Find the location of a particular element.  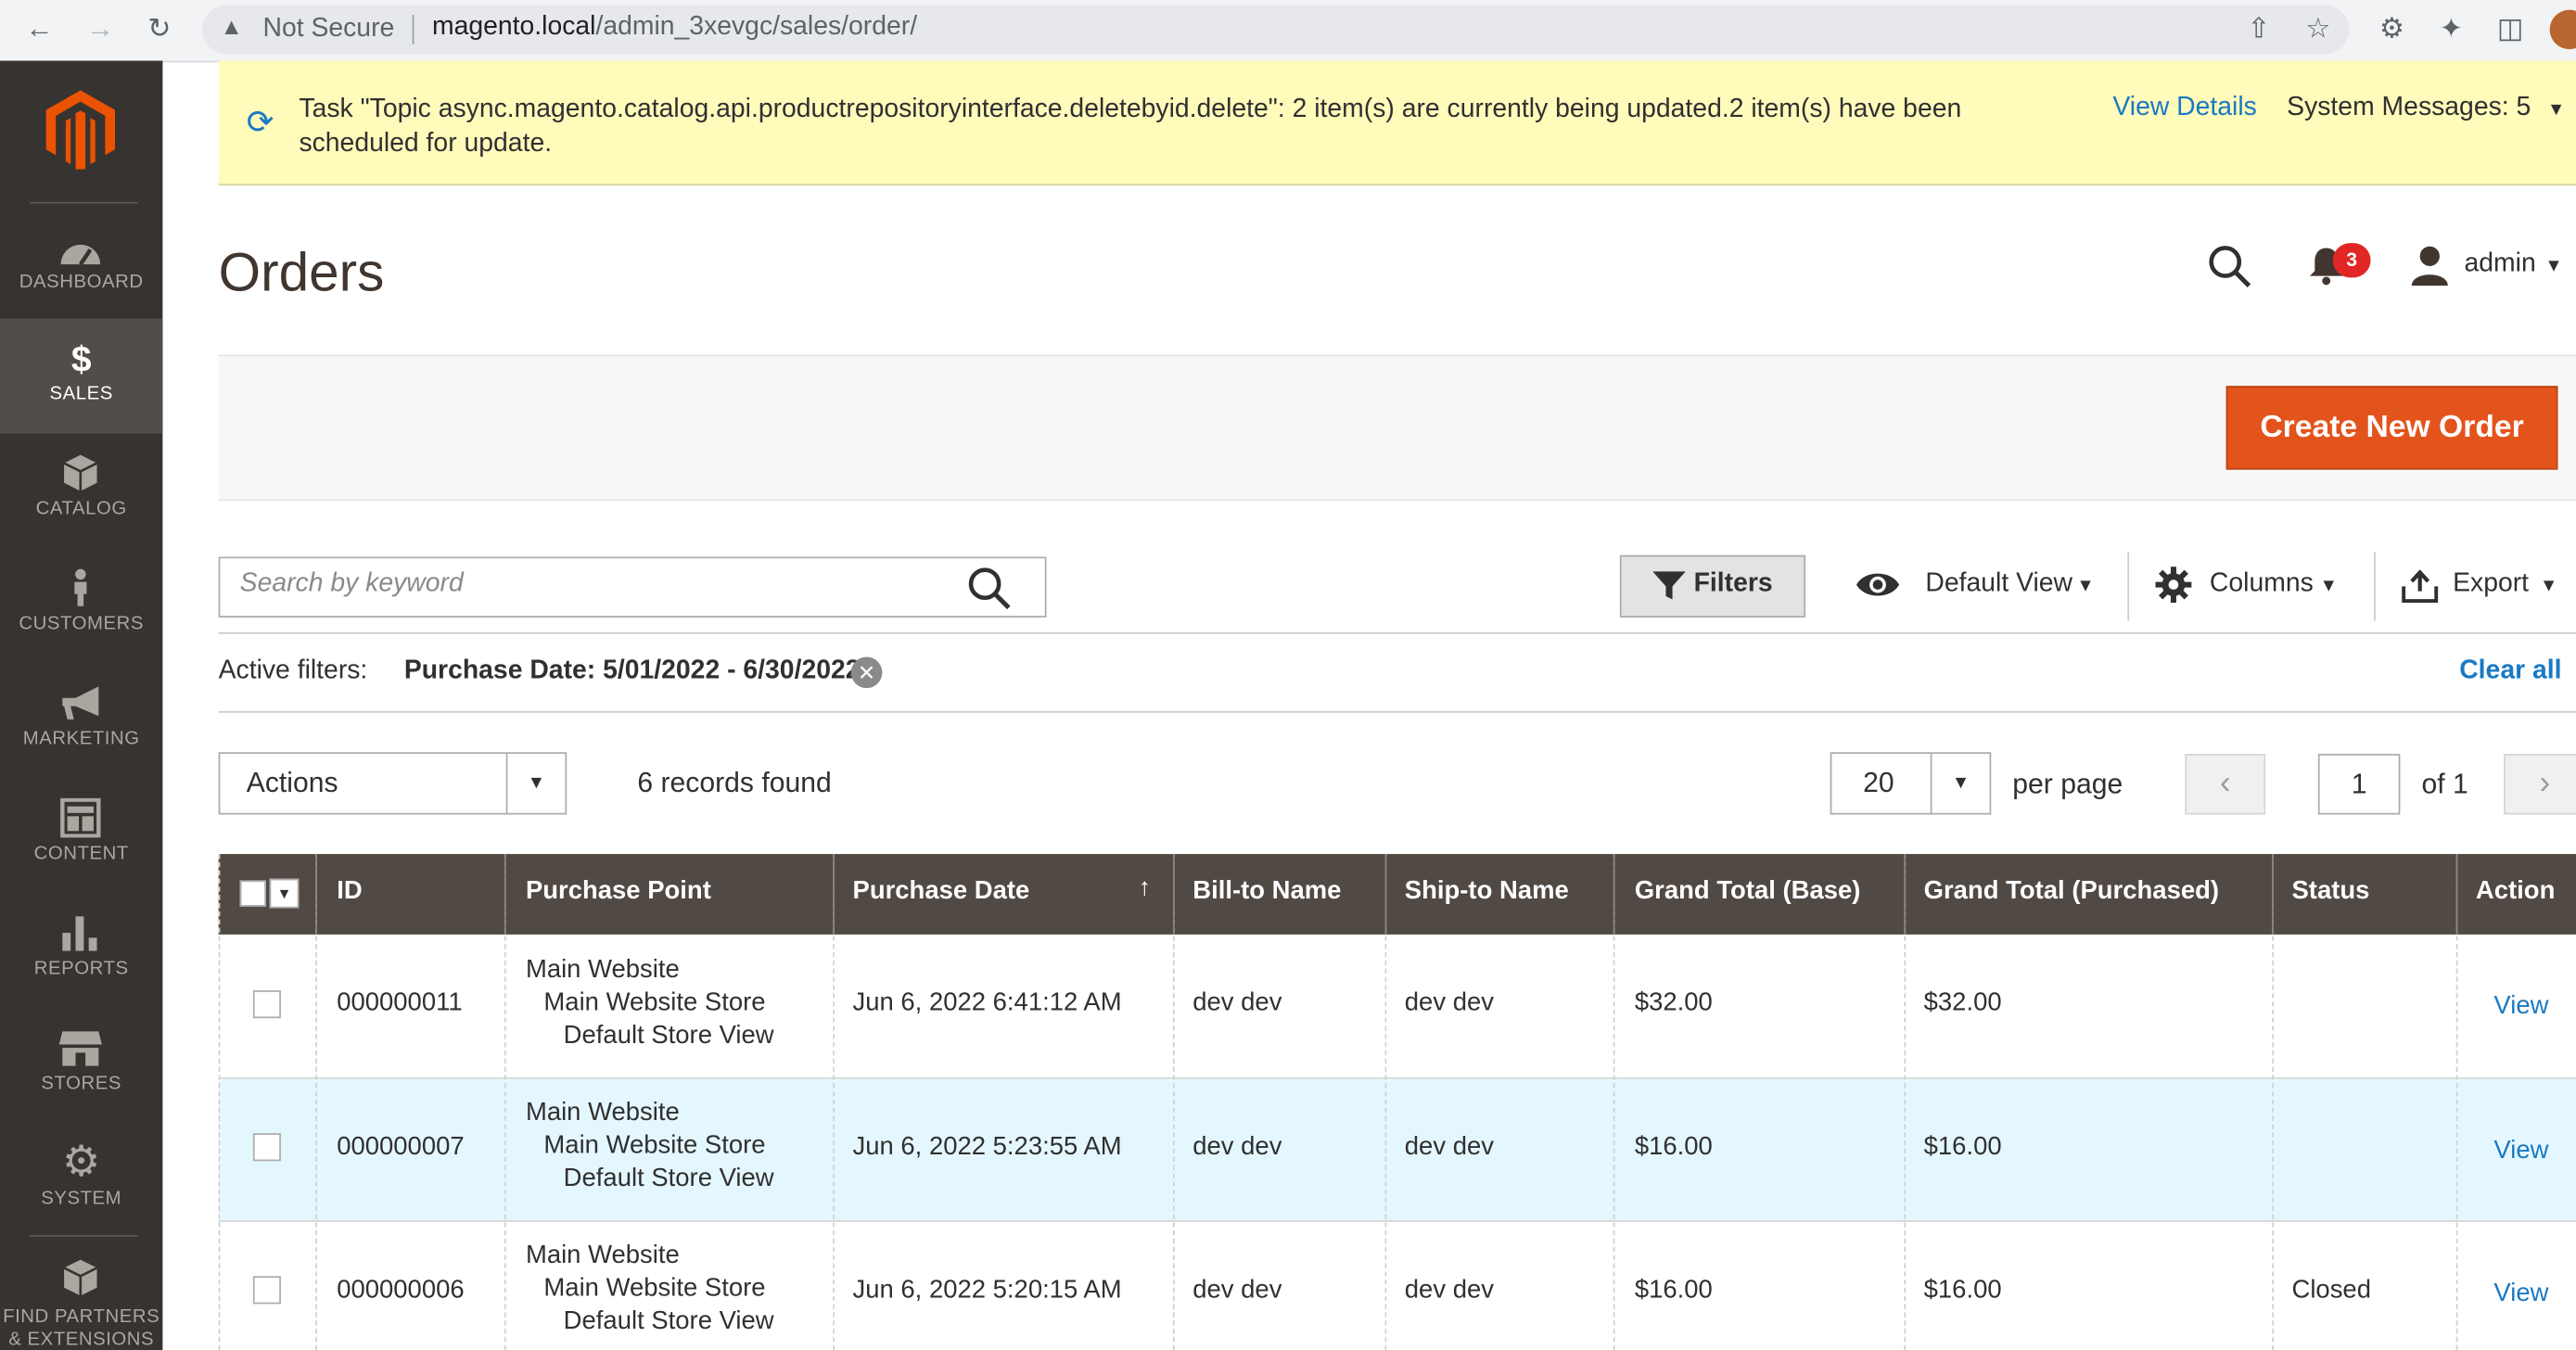

url-text: magento.local/admin_3xevgc/sales/order/ is located at coordinates (675, 28).